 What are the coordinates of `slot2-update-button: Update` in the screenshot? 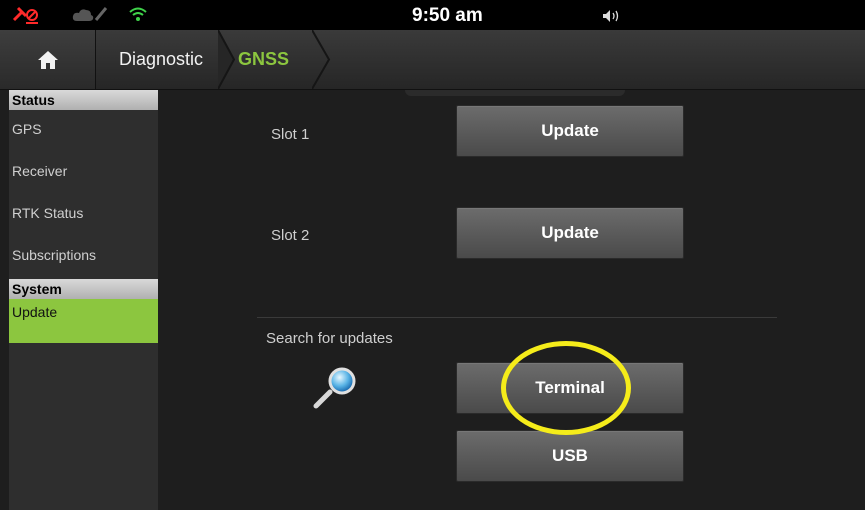 It's located at (570, 233).